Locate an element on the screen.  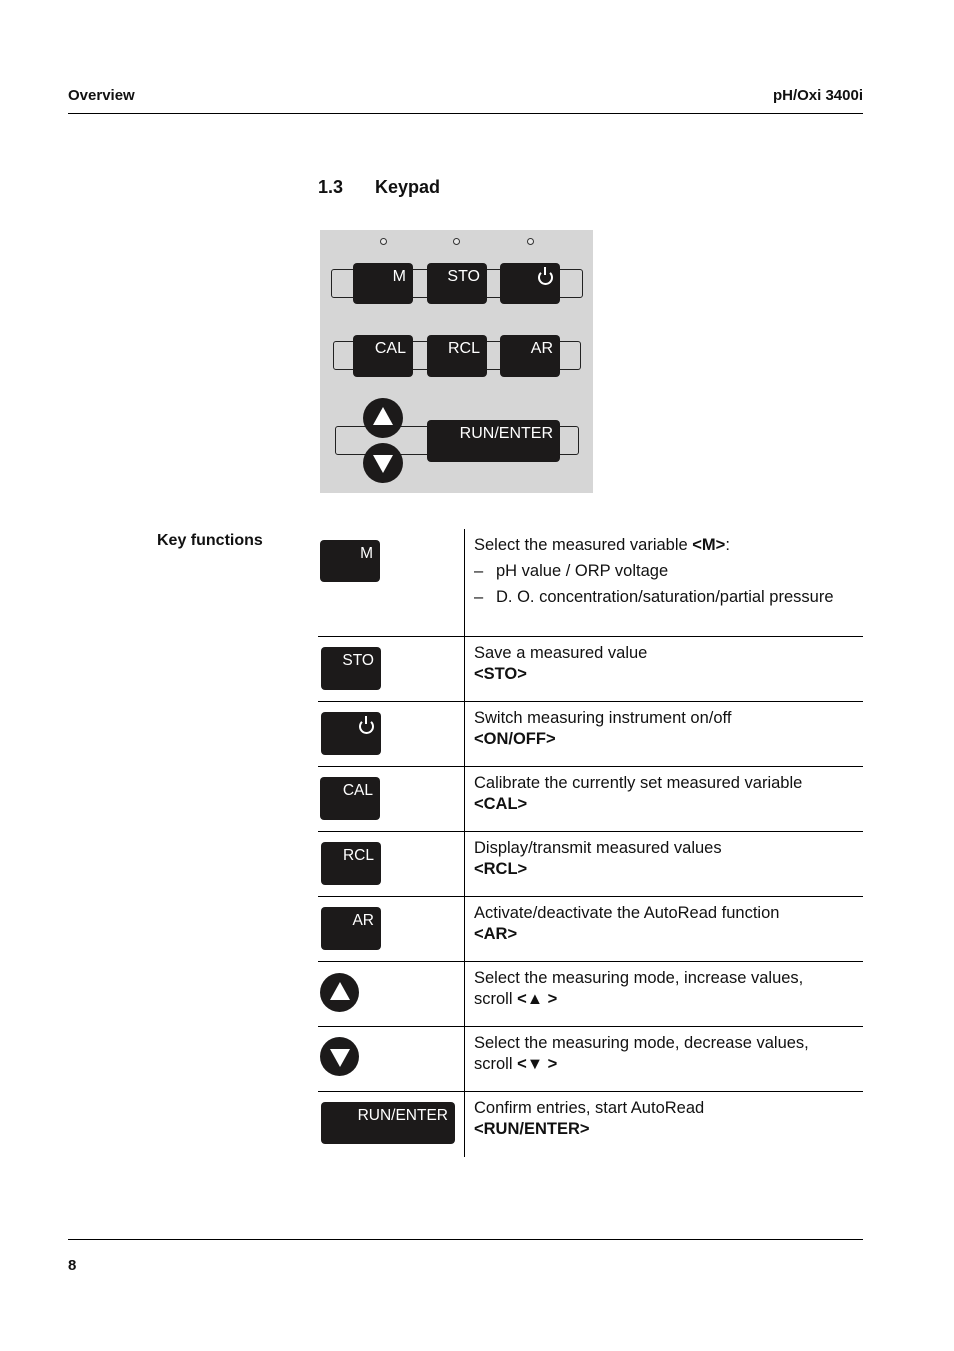
keypad-key-run-enter: RUN/ENTER is located at coordinates (493, 441).